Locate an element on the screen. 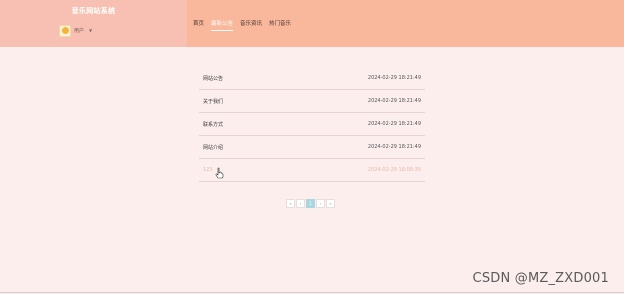 The image size is (624, 294). next-page-button: › is located at coordinates (320, 203).